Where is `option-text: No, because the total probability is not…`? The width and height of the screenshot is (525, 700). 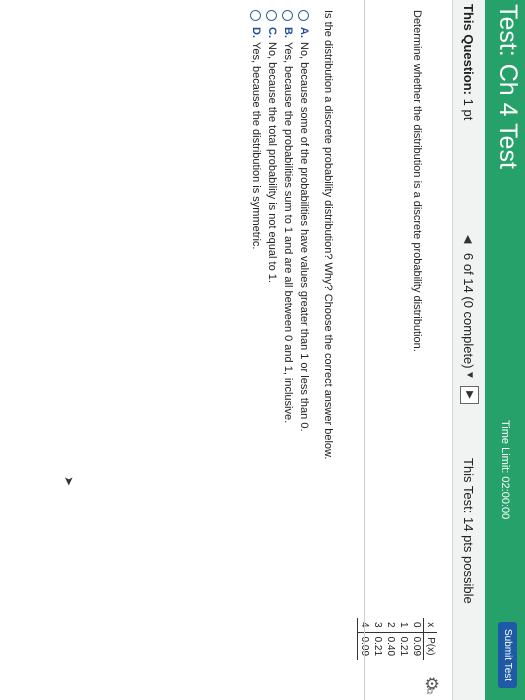
option-text: No, because the total probability is not… is located at coordinates (272, 162).